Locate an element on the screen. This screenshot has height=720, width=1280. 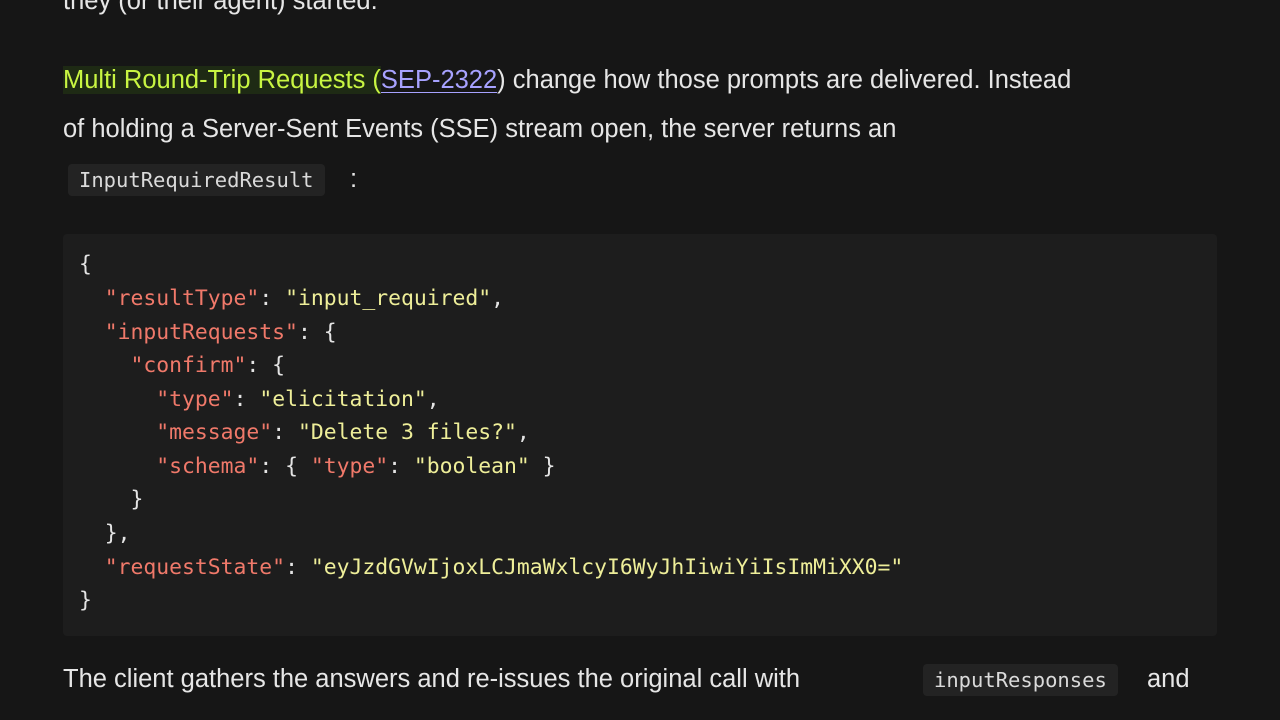
code-line: { is located at coordinates (85, 264).